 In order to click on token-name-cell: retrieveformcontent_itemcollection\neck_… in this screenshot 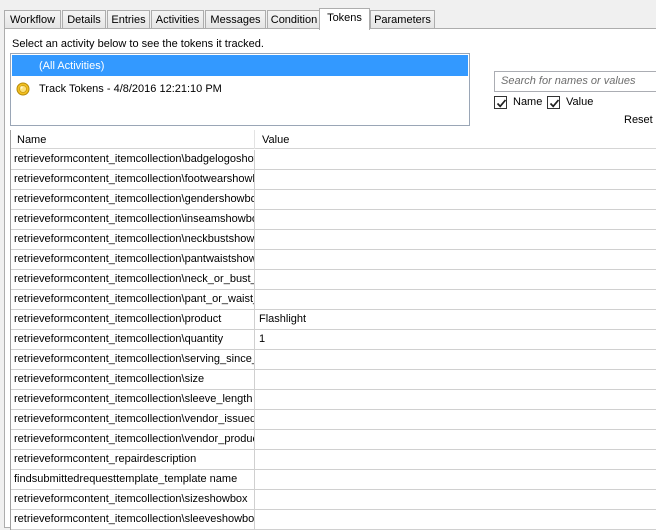, I will do `click(133, 280)`.